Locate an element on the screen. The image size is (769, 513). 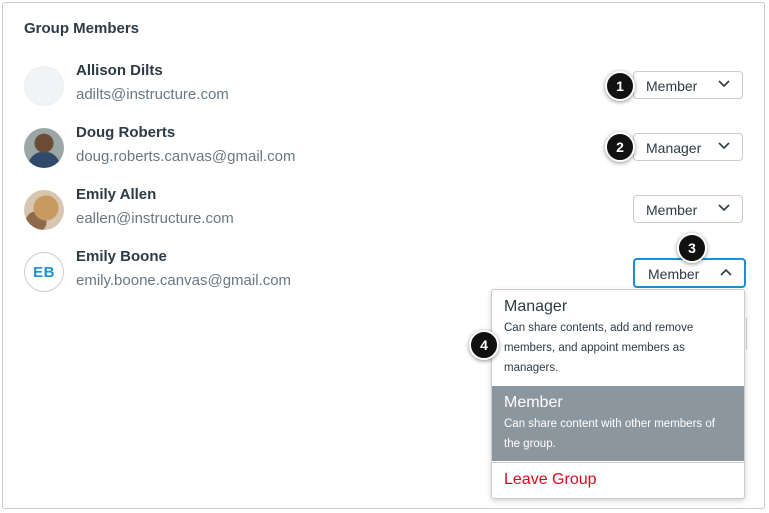
callout-badge-3: 3 is located at coordinates (692, 248).